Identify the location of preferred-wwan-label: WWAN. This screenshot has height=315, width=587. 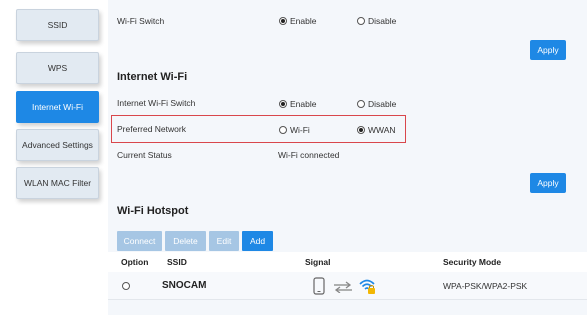
(382, 130).